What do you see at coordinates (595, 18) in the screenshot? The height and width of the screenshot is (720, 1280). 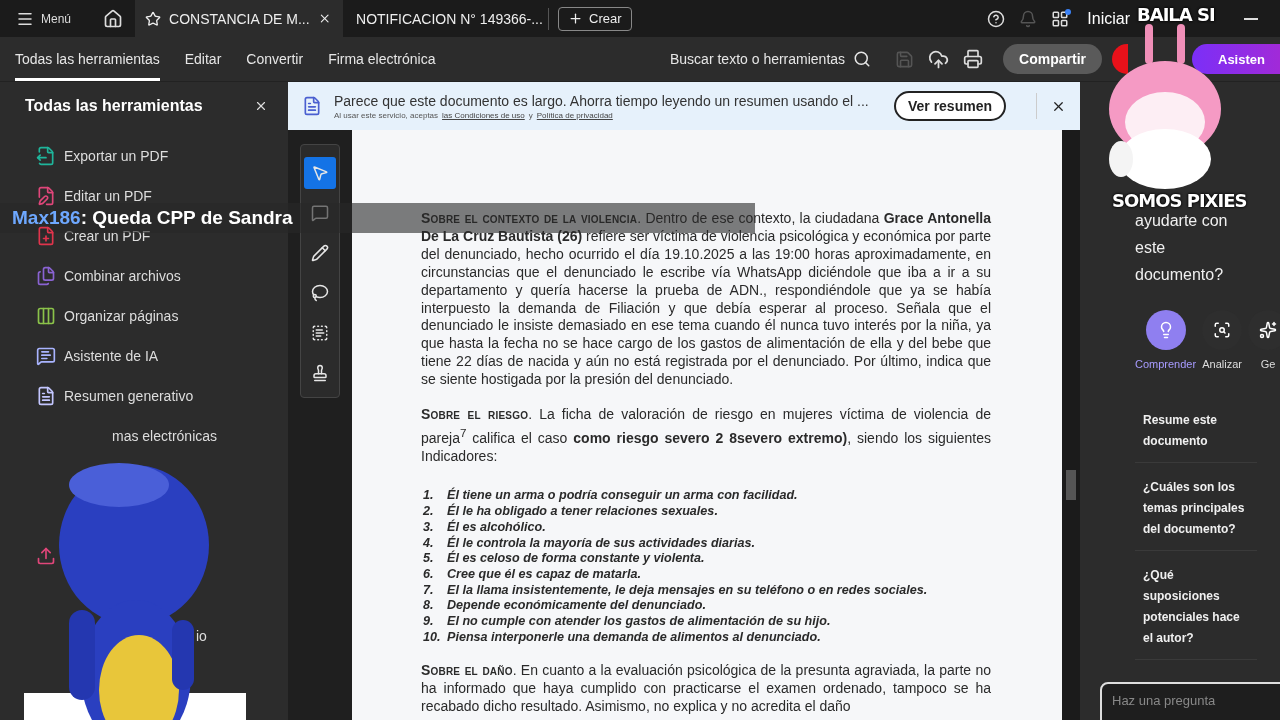 I see `create-button: Crear` at bounding box center [595, 18].